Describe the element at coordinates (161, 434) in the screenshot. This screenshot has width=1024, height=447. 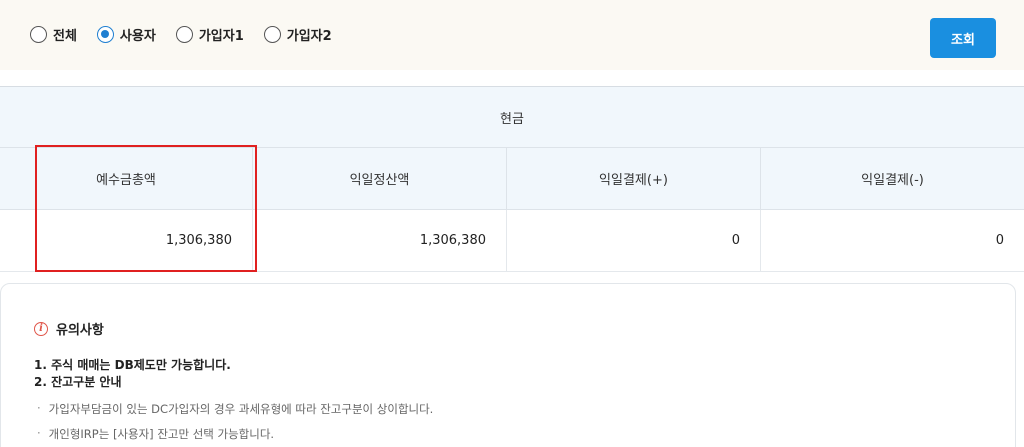
I see `bullet-text: 개인형IRP는 [사용자] 잔고만 선택 가능합니다.` at that location.